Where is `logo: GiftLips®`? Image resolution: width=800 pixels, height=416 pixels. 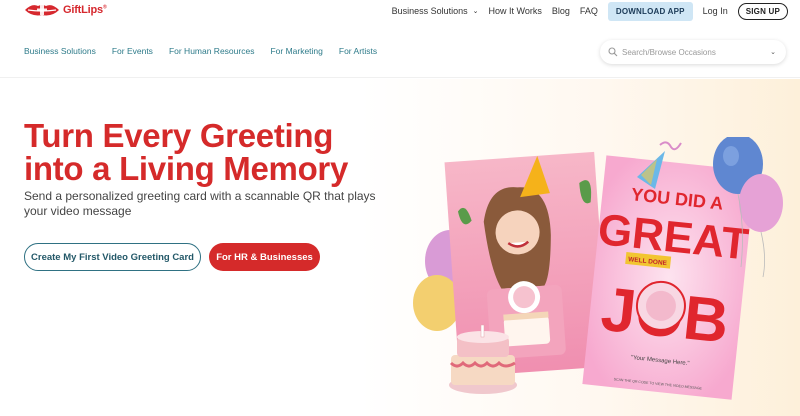 logo: GiftLips® is located at coordinates (65, 10).